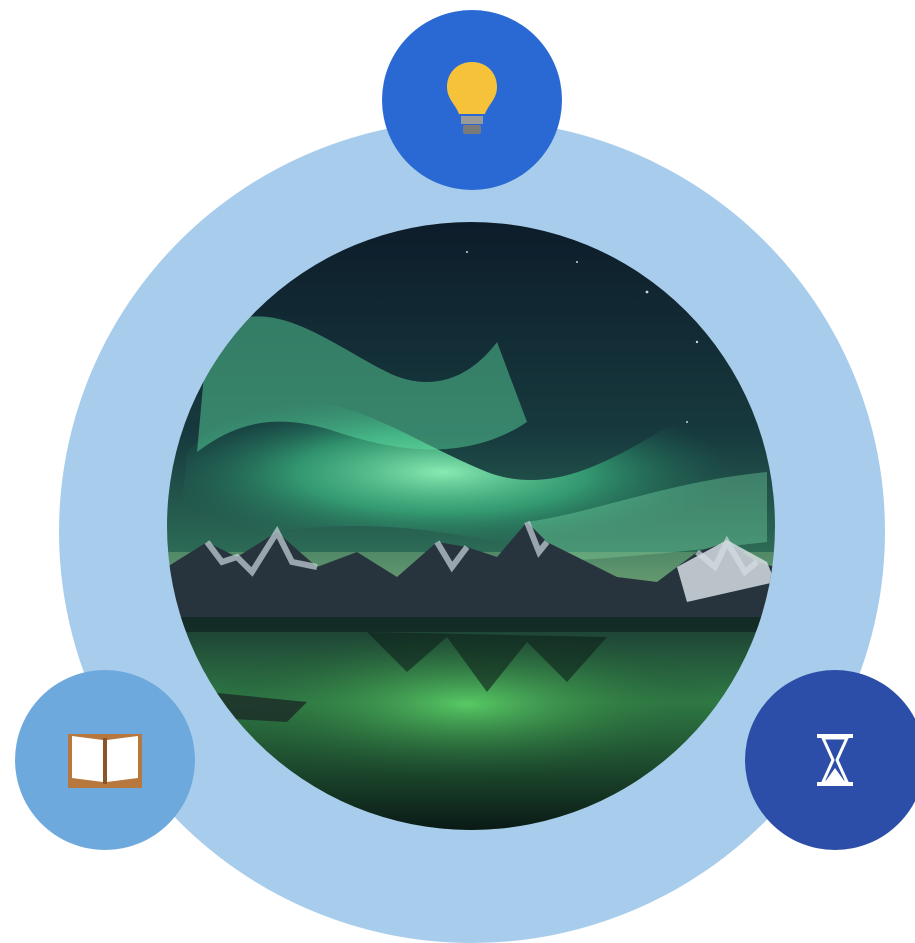 This screenshot has height=943, width=915. I want to click on open-book-icon, so click(105, 761).